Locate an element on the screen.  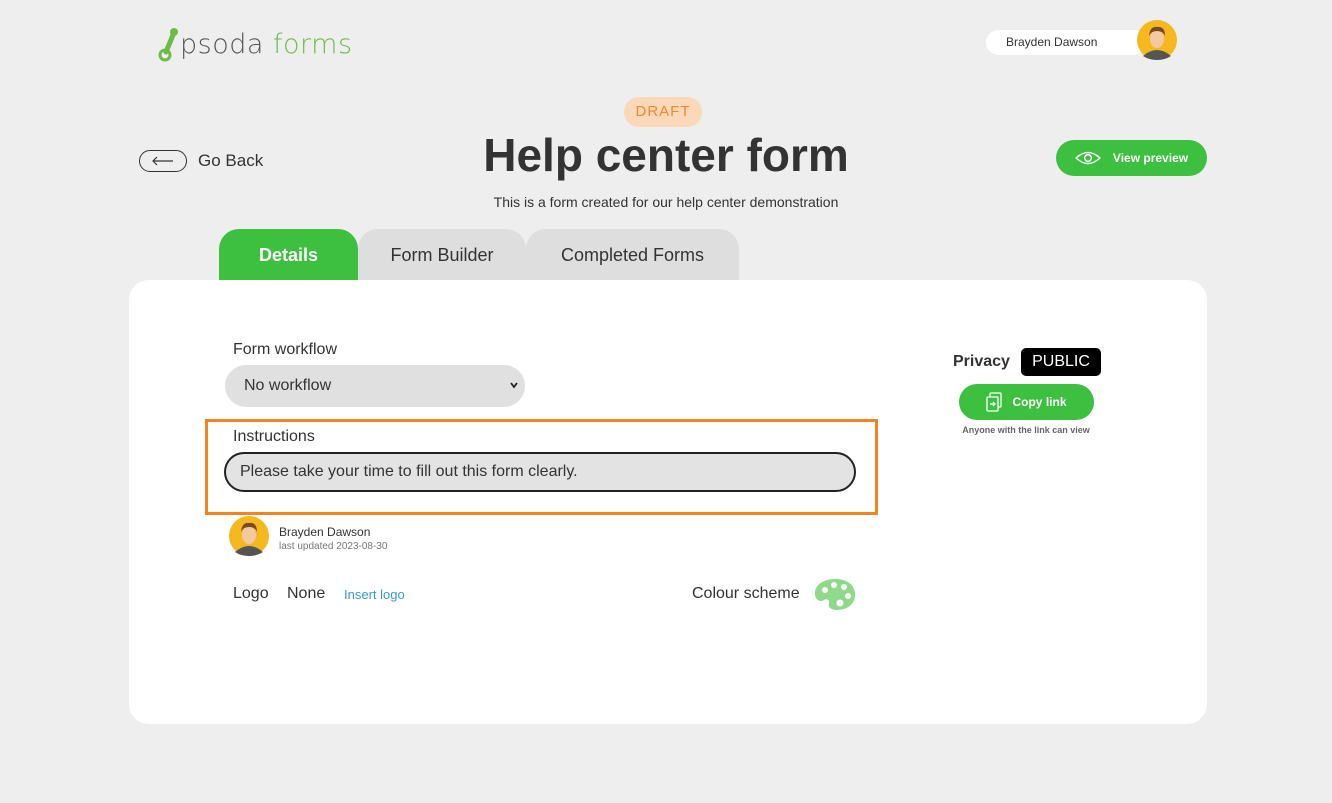
eye-icon is located at coordinates (1087, 158).